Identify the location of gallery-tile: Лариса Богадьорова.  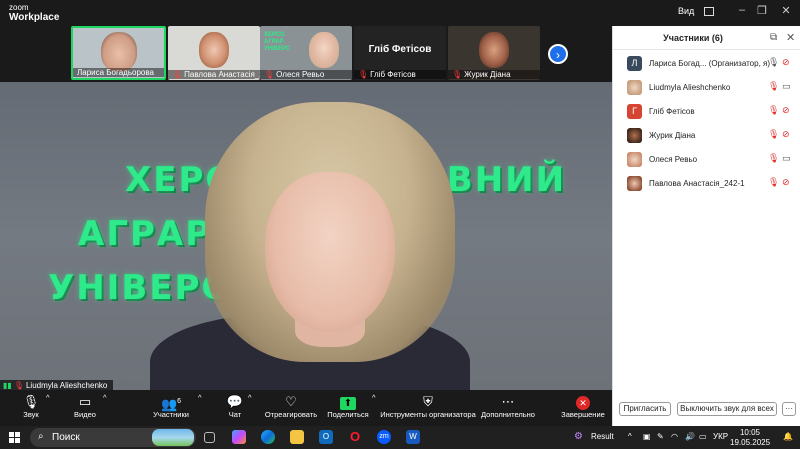
(118, 53).